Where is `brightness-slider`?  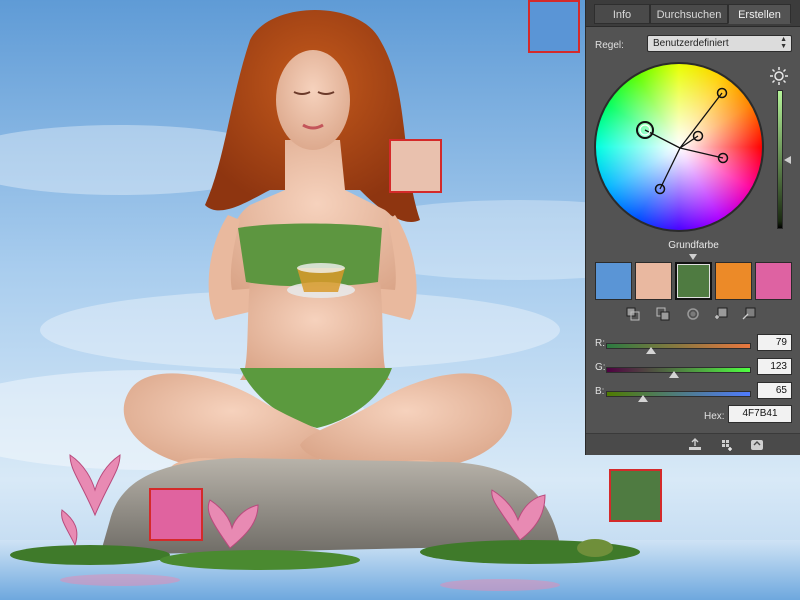 brightness-slider is located at coordinates (780, 159).